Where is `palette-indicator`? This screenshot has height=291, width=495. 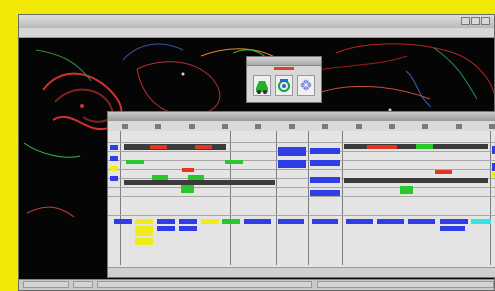
palette-indicator is located at coordinates (284, 68).